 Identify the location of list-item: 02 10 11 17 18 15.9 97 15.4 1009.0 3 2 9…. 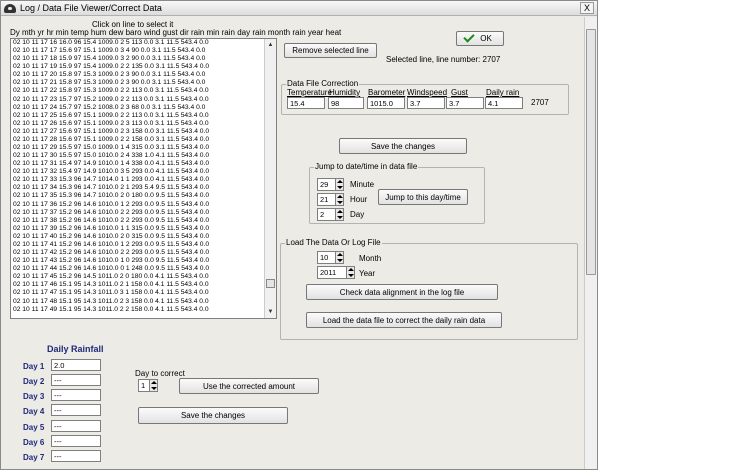
(138, 59).